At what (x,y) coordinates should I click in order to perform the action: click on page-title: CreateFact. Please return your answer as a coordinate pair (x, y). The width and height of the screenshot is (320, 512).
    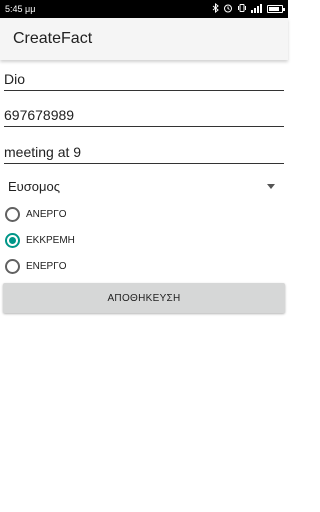
    Looking at the image, I should click on (53, 38).